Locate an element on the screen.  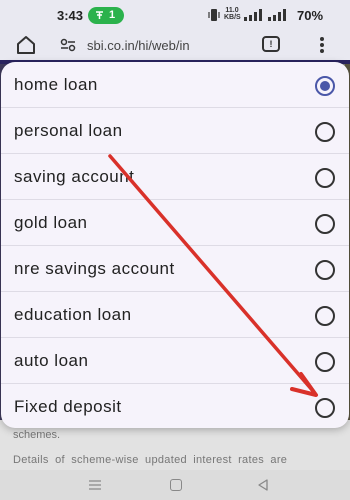
back-icon is located at coordinates (263, 485).